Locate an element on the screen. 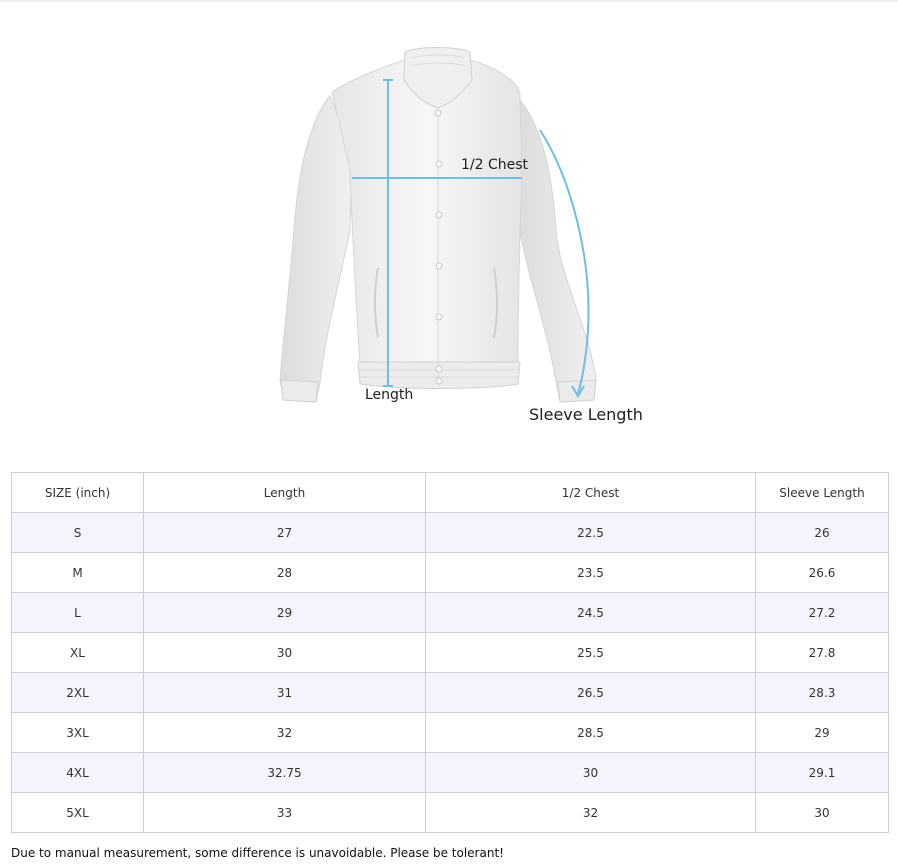  header-chest: 1/2 Chest is located at coordinates (590, 492).